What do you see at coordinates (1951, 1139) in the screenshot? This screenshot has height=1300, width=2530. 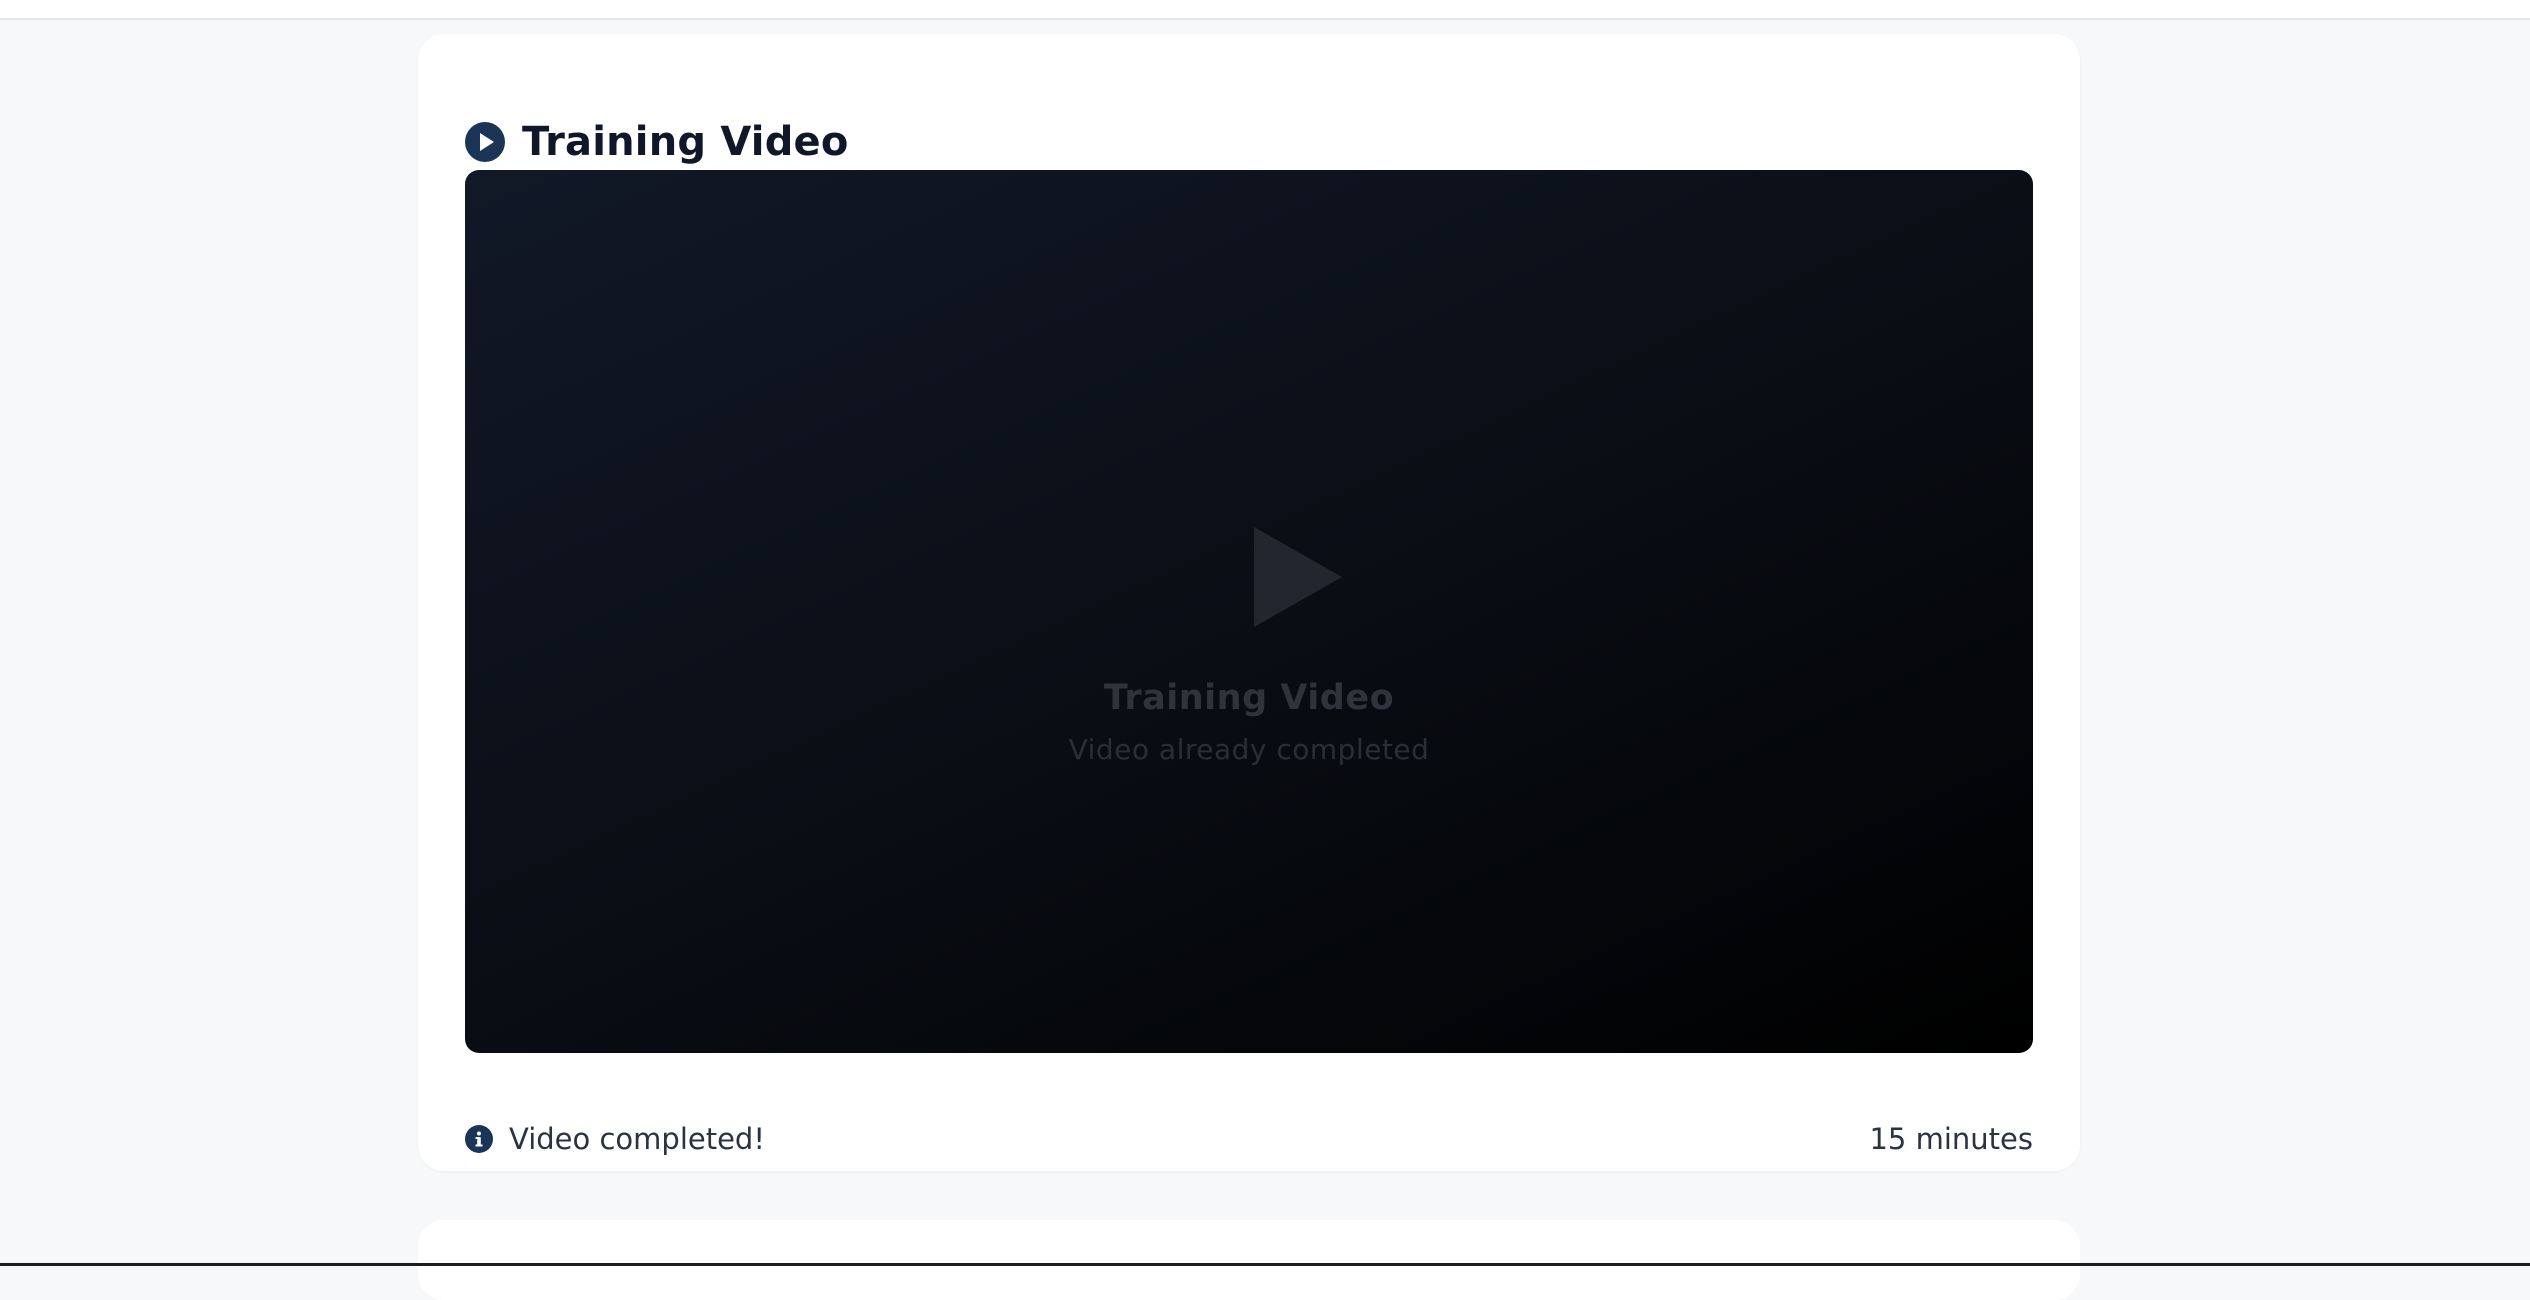 I see `video-duration: 15 minutes` at bounding box center [1951, 1139].